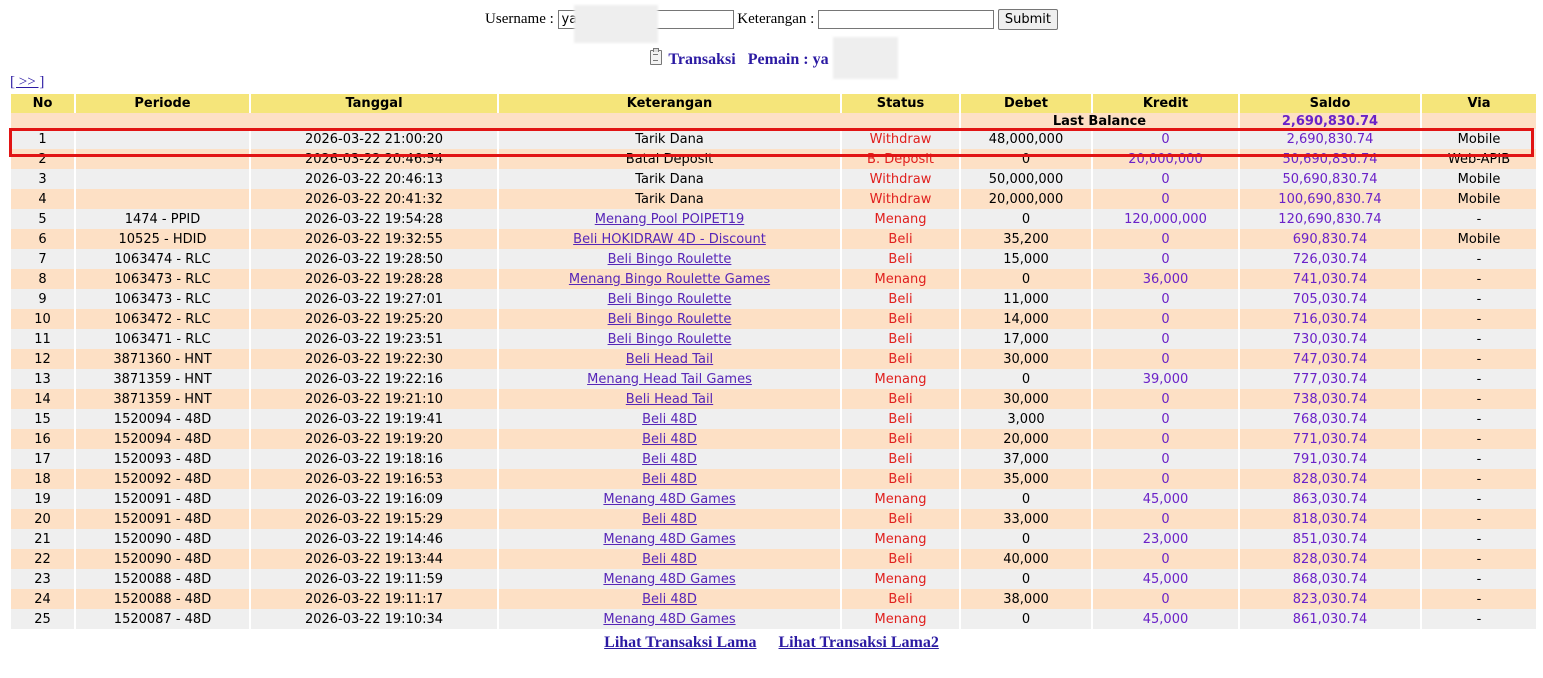  Describe the element at coordinates (772, 121) in the screenshot. I see `last-balance-row: Last Balance 2,690,830.74` at that location.